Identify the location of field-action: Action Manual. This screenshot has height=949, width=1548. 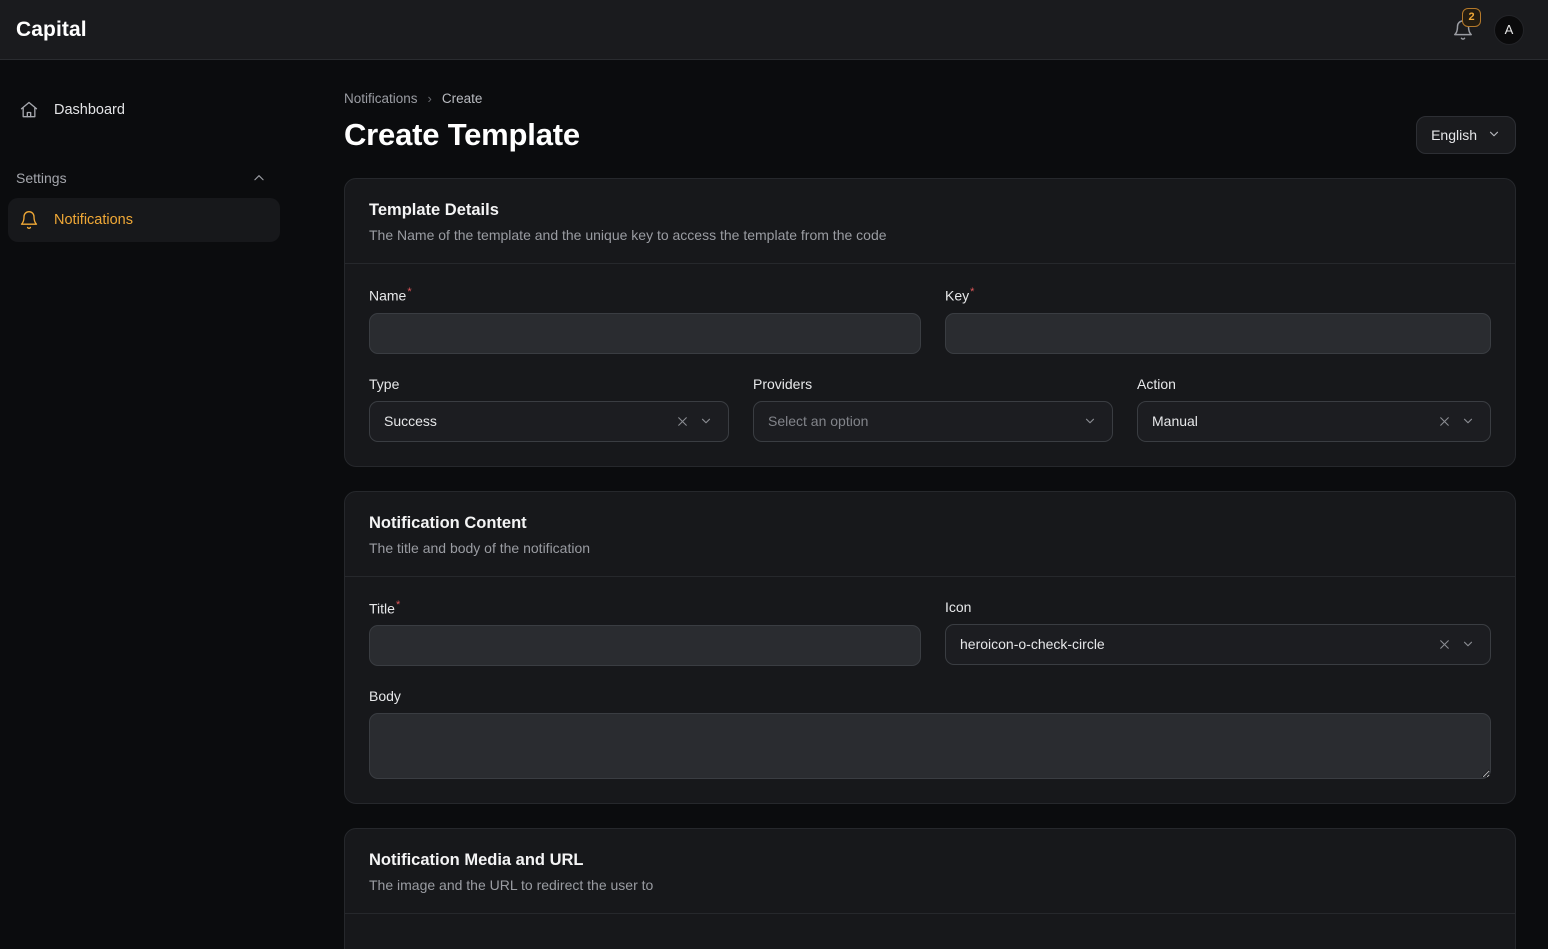
(1314, 409).